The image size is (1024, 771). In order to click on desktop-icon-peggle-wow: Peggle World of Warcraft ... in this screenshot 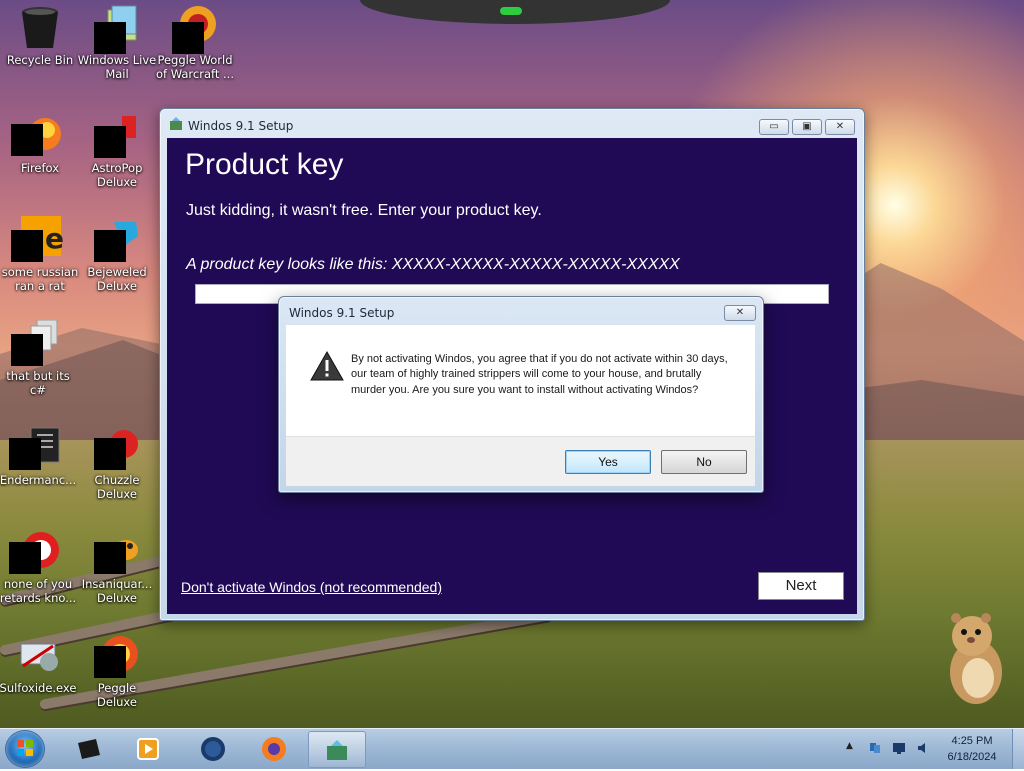, I will do `click(195, 42)`.